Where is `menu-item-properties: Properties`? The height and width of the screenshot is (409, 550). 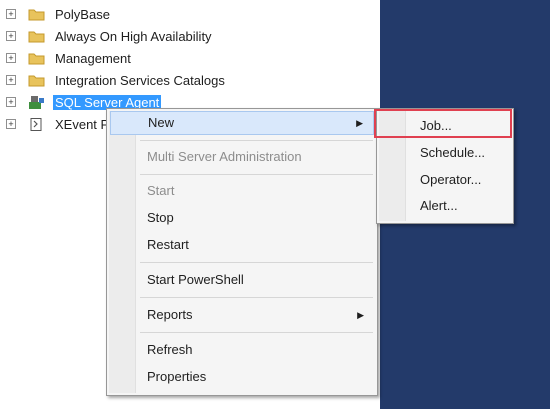
menu-item-properties: Properties is located at coordinates (242, 377).